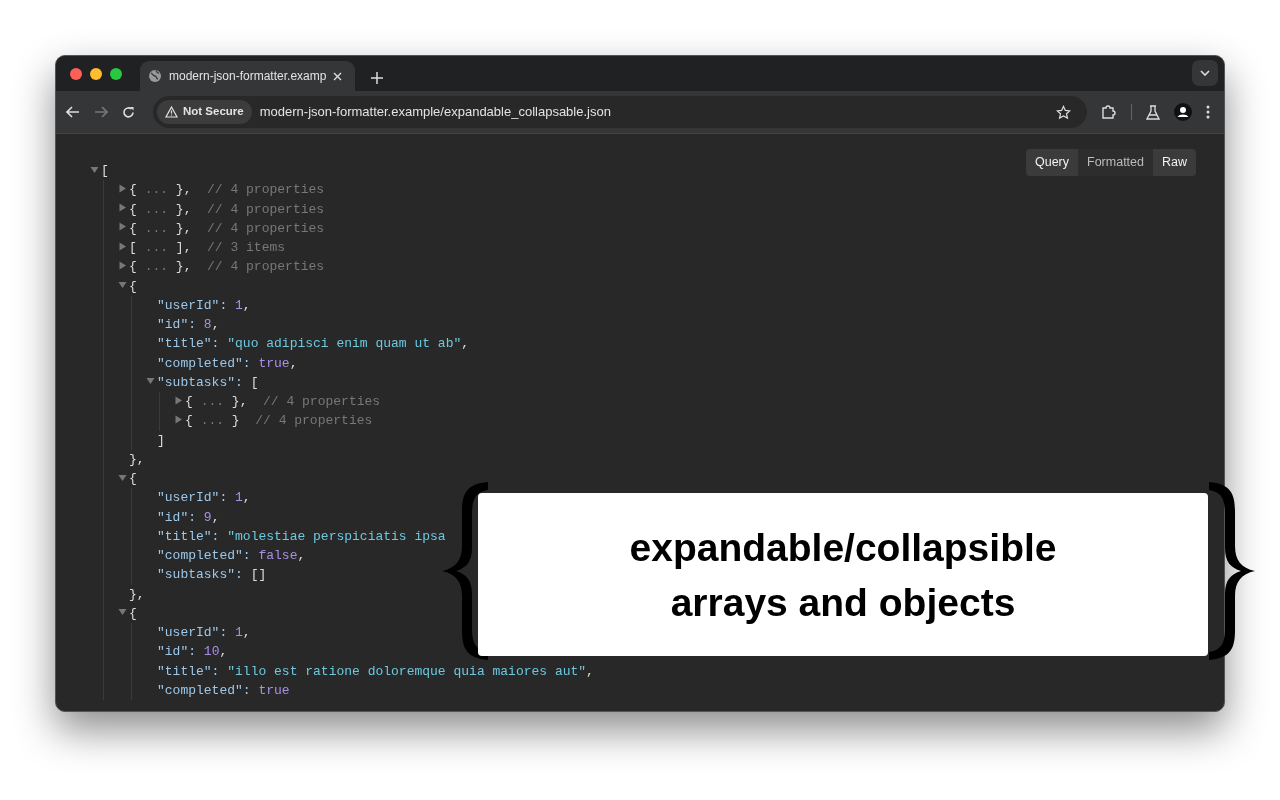 This screenshot has height=800, width=1280. I want to click on globe-icon, so click(155, 76).